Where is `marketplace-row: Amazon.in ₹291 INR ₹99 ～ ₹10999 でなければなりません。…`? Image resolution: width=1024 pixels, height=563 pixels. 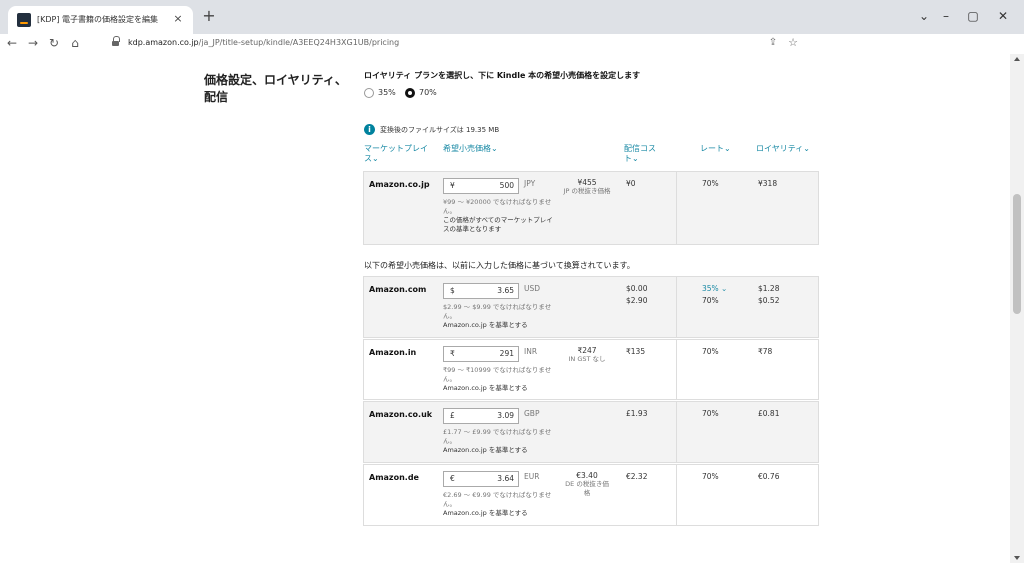
marketplace-row: Amazon.in ₹291 INR ₹99 ～ ₹10999 でなければなりません。… is located at coordinates (591, 369).